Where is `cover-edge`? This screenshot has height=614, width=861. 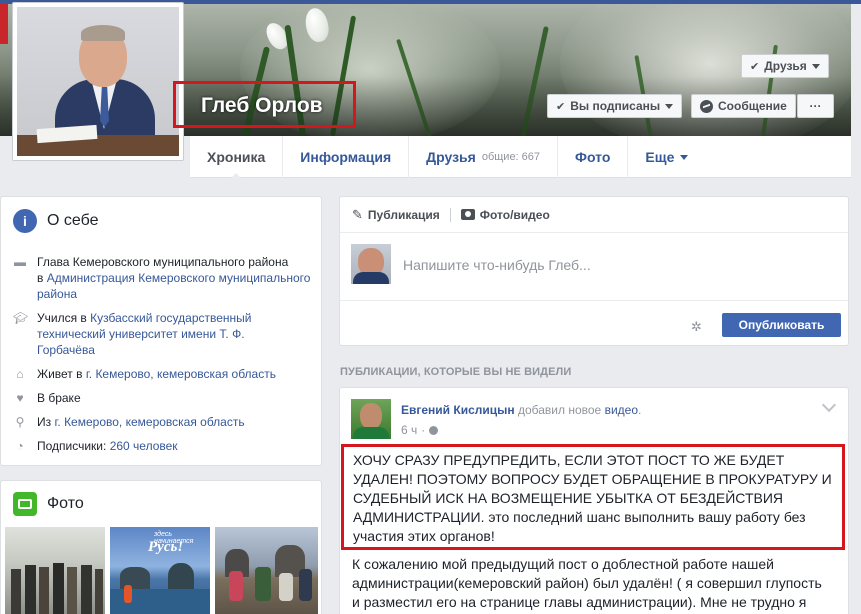 cover-edge is located at coordinates (4, 24).